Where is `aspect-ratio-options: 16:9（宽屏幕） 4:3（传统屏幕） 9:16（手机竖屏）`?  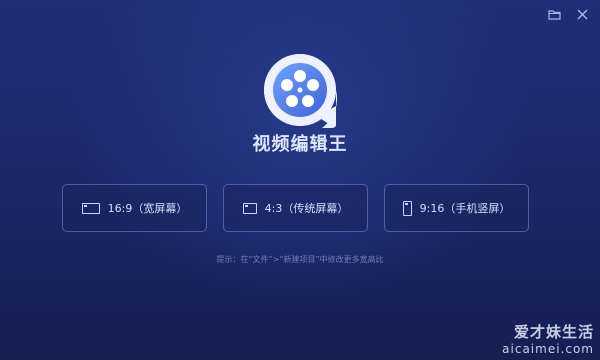
aspect-ratio-options: 16:9（宽屏幕） 4:3（传统屏幕） 9:16（手机竖屏） is located at coordinates (297, 209).